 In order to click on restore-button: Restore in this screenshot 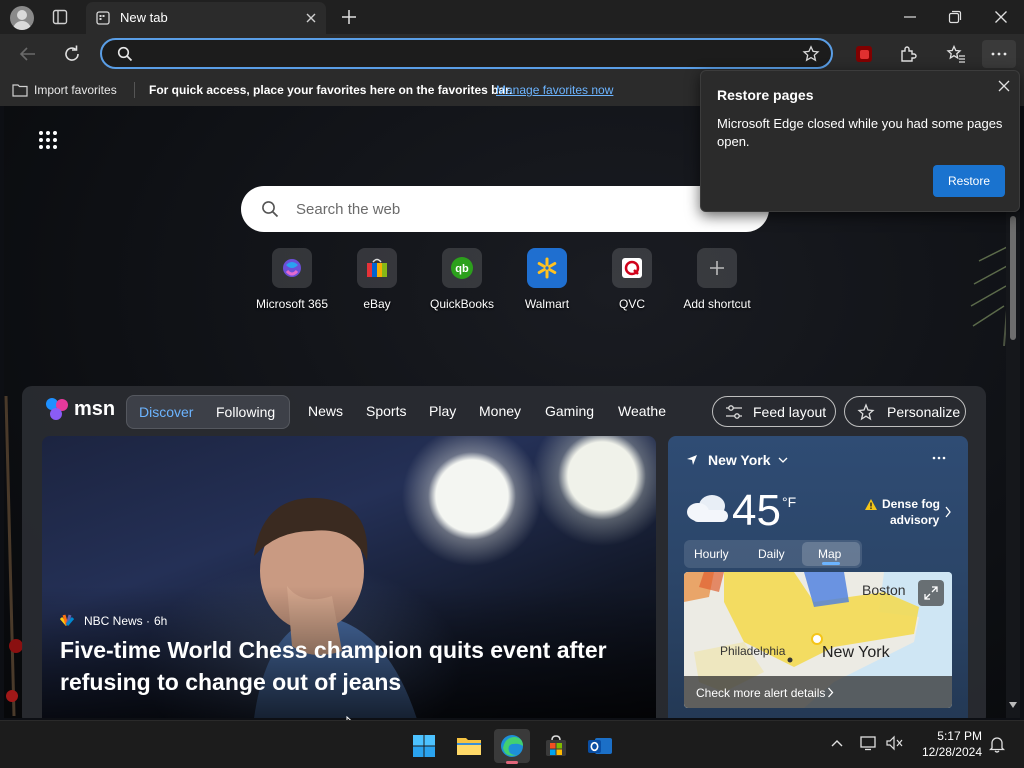, I will do `click(969, 181)`.